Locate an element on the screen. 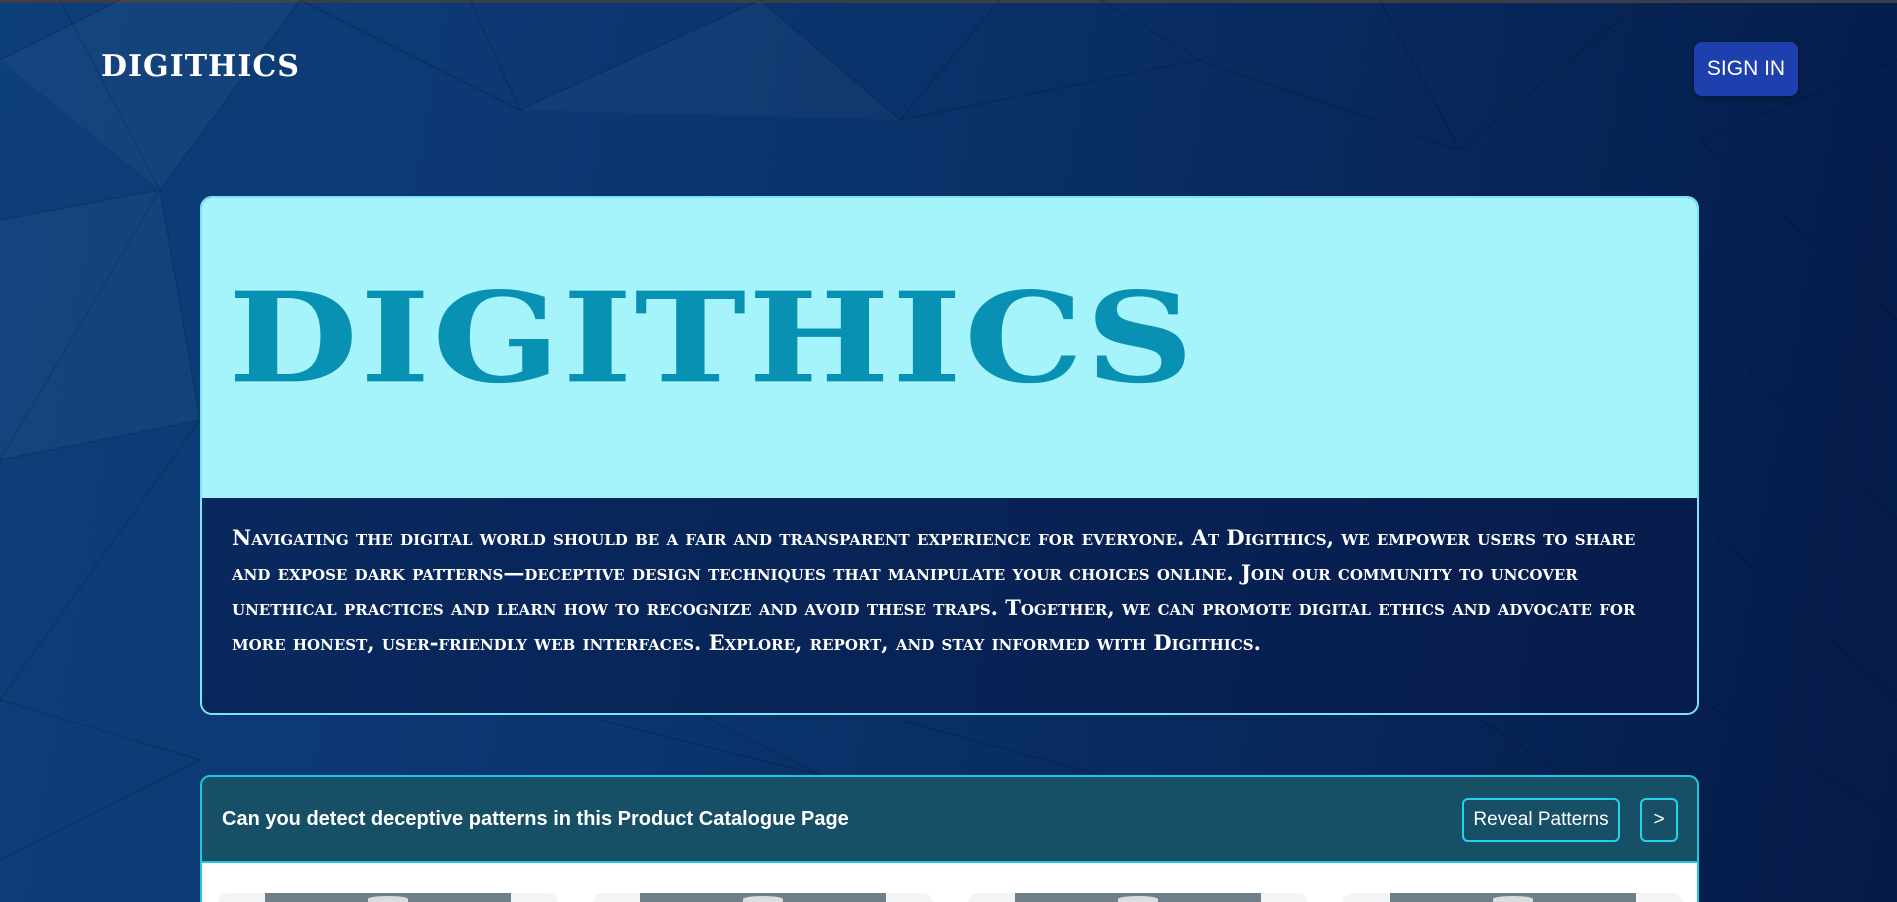 The width and height of the screenshot is (1897, 902). next-demo-button: > is located at coordinates (1659, 820).